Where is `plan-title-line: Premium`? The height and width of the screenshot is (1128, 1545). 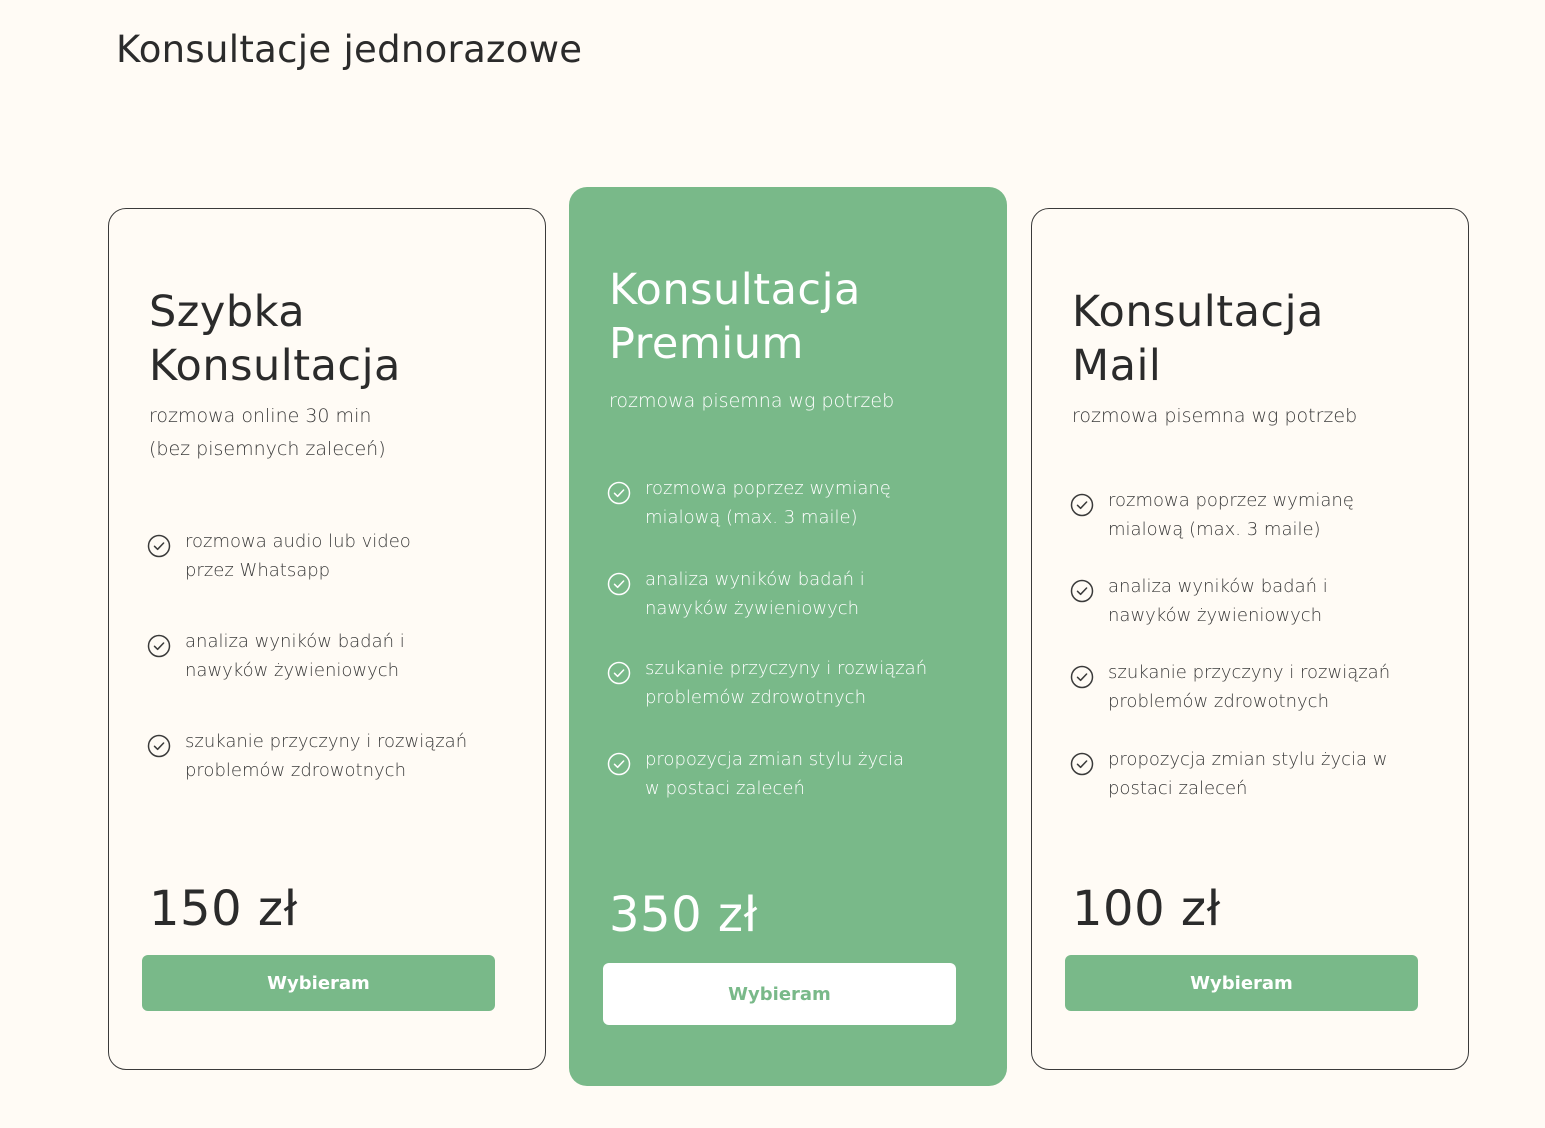
plan-title-line: Premium is located at coordinates (706, 344).